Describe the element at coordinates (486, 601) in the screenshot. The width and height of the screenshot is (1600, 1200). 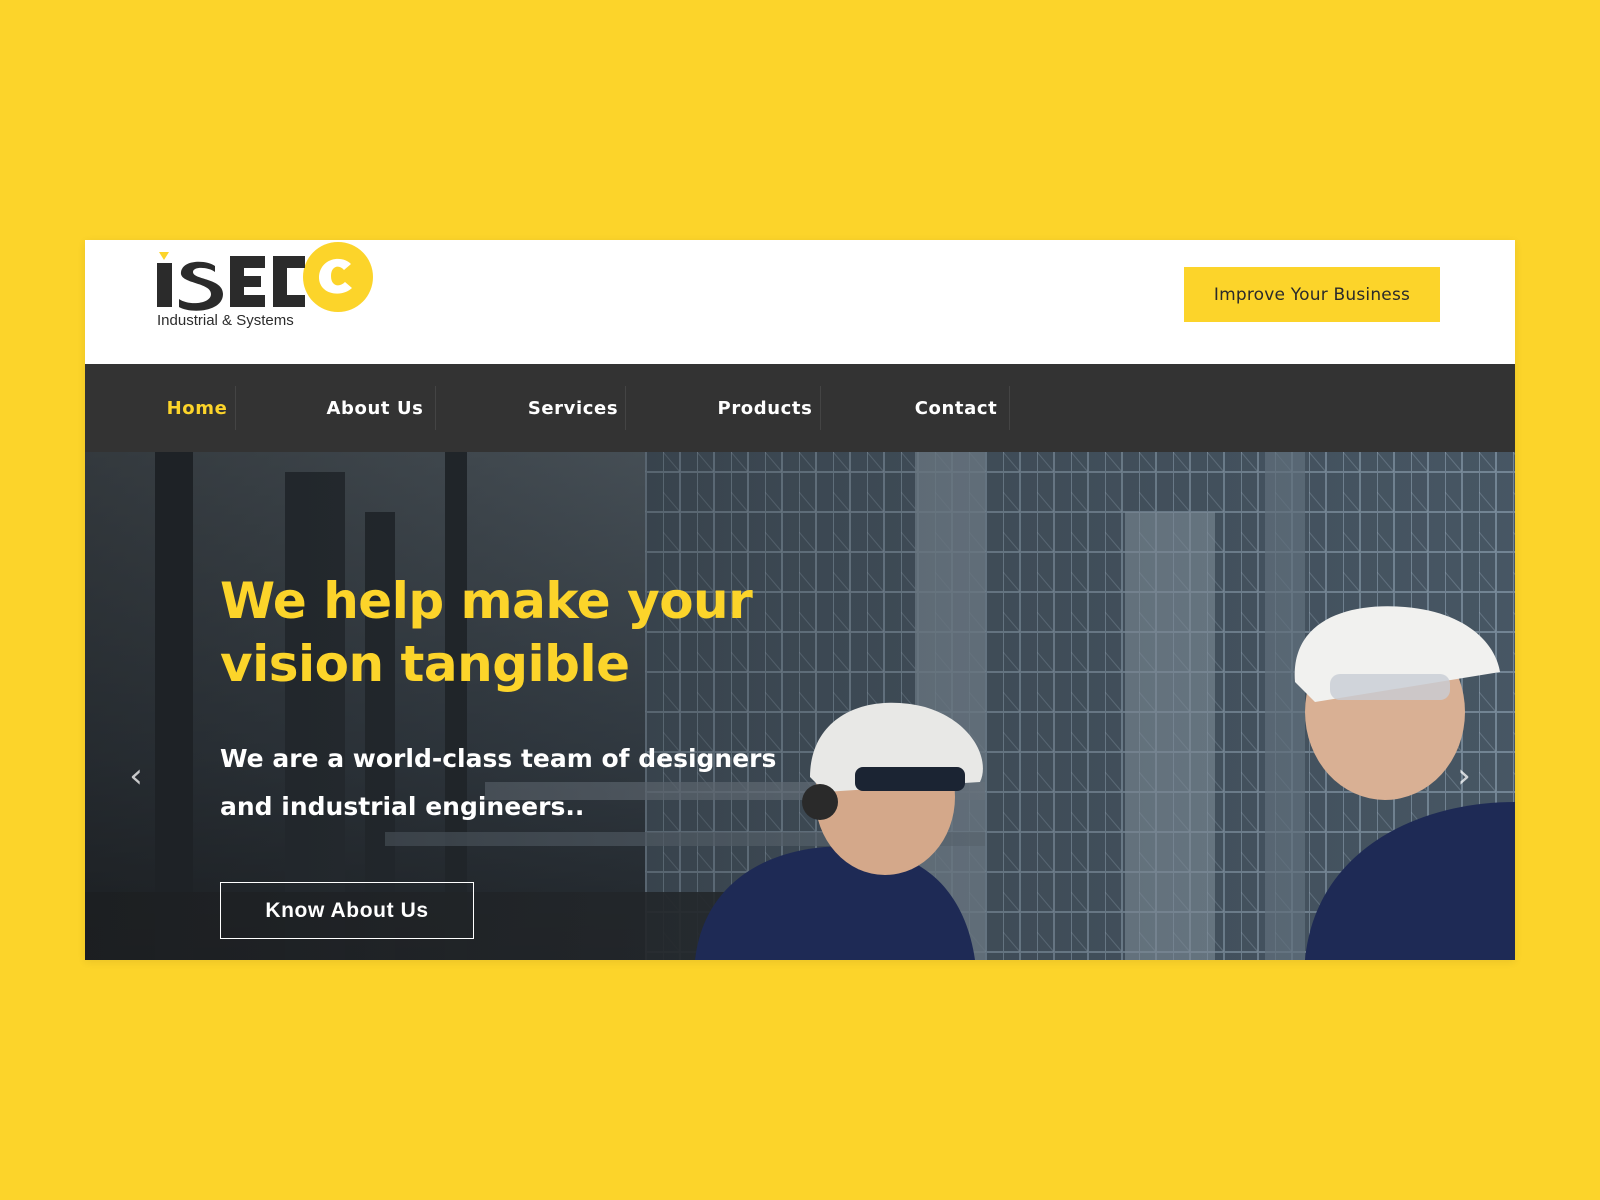
I see `hero-title-line: We help make your` at that location.